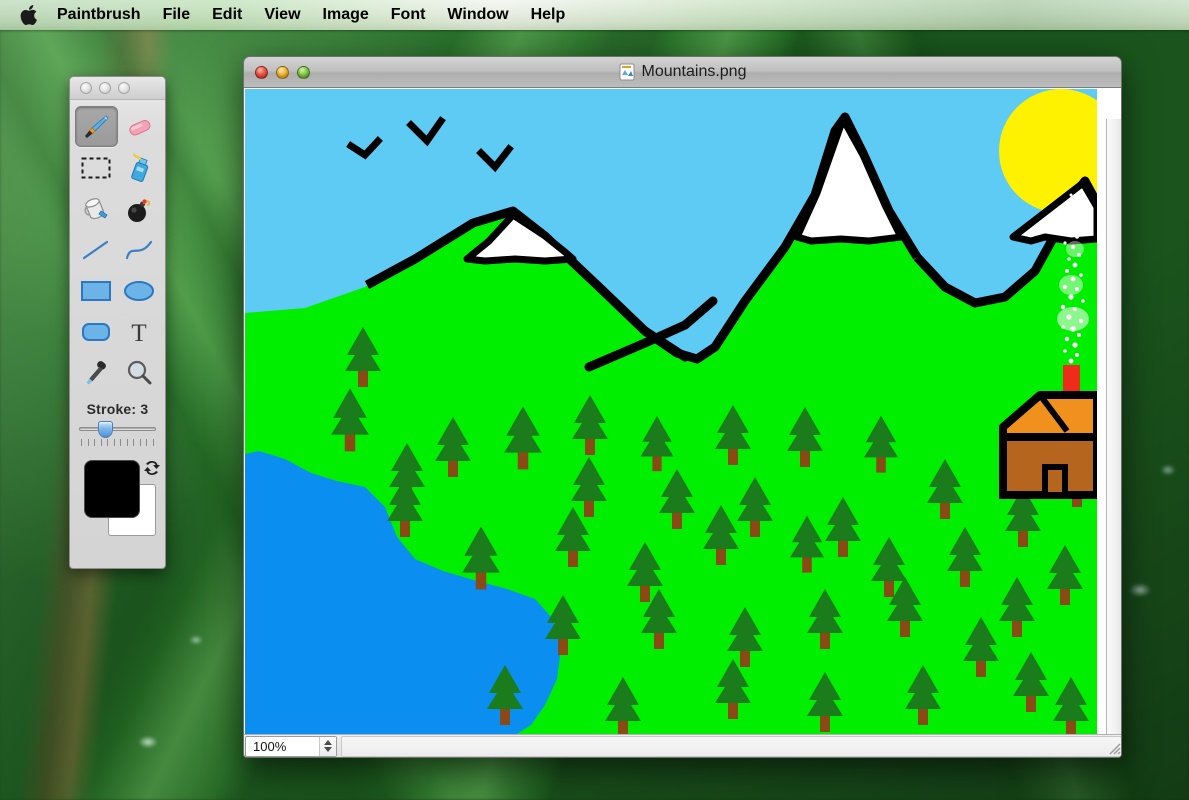  Describe the element at coordinates (117, 419) in the screenshot. I see `stroke-section: Stroke: 3` at that location.